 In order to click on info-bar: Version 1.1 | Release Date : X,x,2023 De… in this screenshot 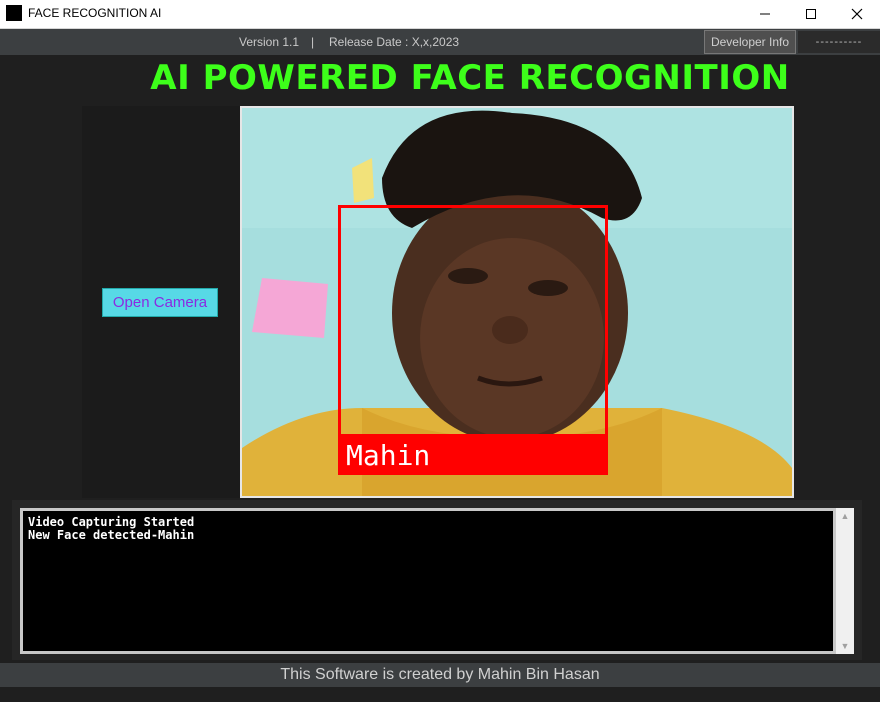, I will do `click(440, 42)`.